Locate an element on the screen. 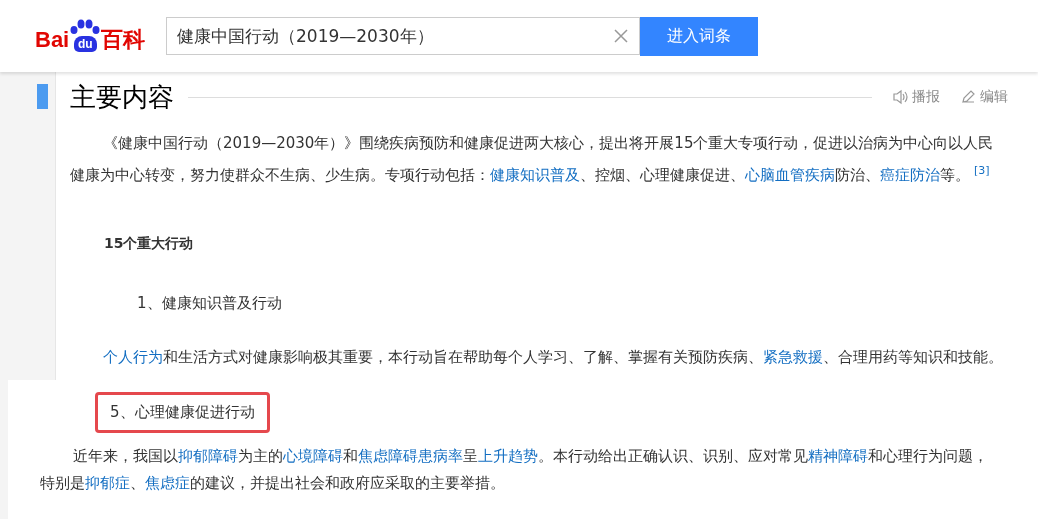 This screenshot has height=519, width=1038. logo-text: 百科 is located at coordinates (123, 40).